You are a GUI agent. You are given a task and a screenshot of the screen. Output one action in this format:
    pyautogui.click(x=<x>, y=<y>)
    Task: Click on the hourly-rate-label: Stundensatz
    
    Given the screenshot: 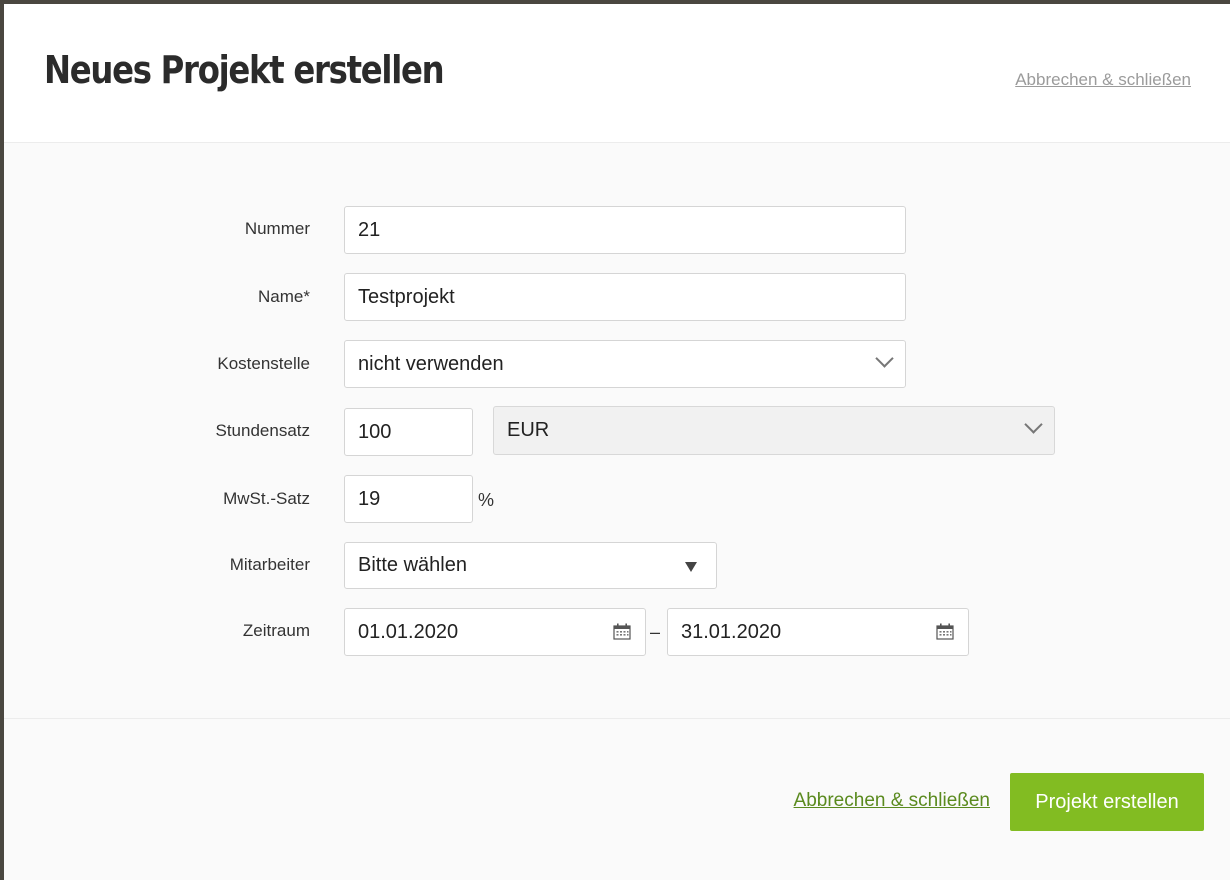 What is the action you would take?
    pyautogui.click(x=262, y=430)
    